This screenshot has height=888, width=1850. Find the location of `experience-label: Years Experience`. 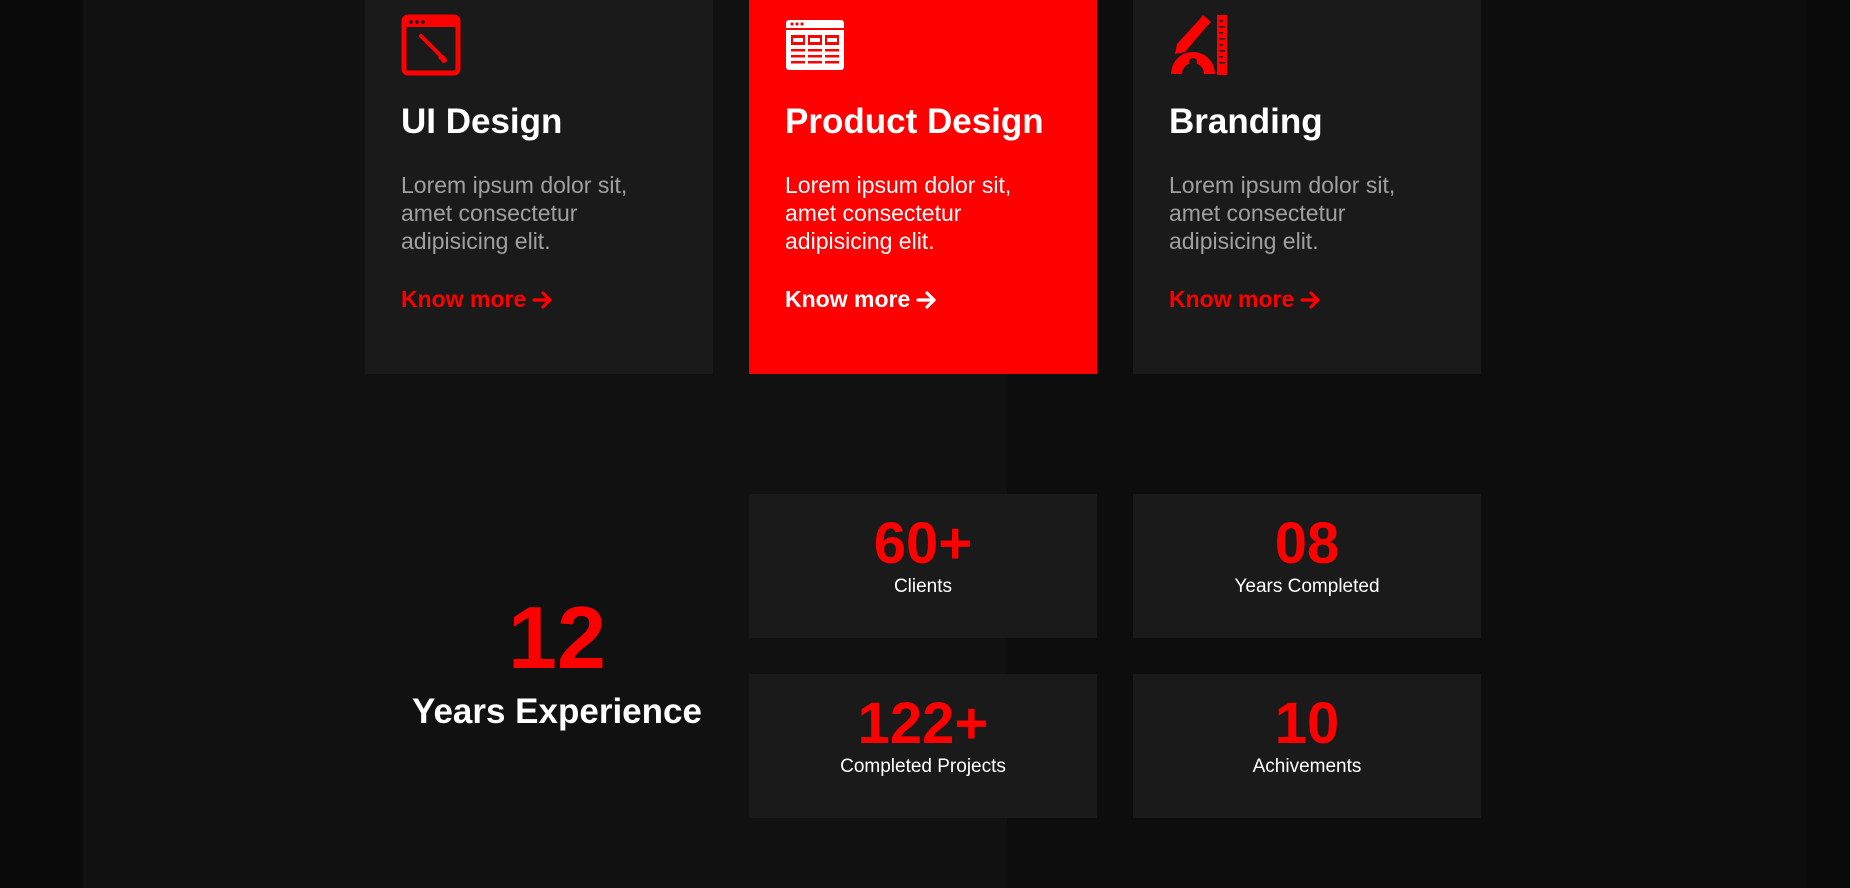

experience-label: Years Experience is located at coordinates (557, 711).